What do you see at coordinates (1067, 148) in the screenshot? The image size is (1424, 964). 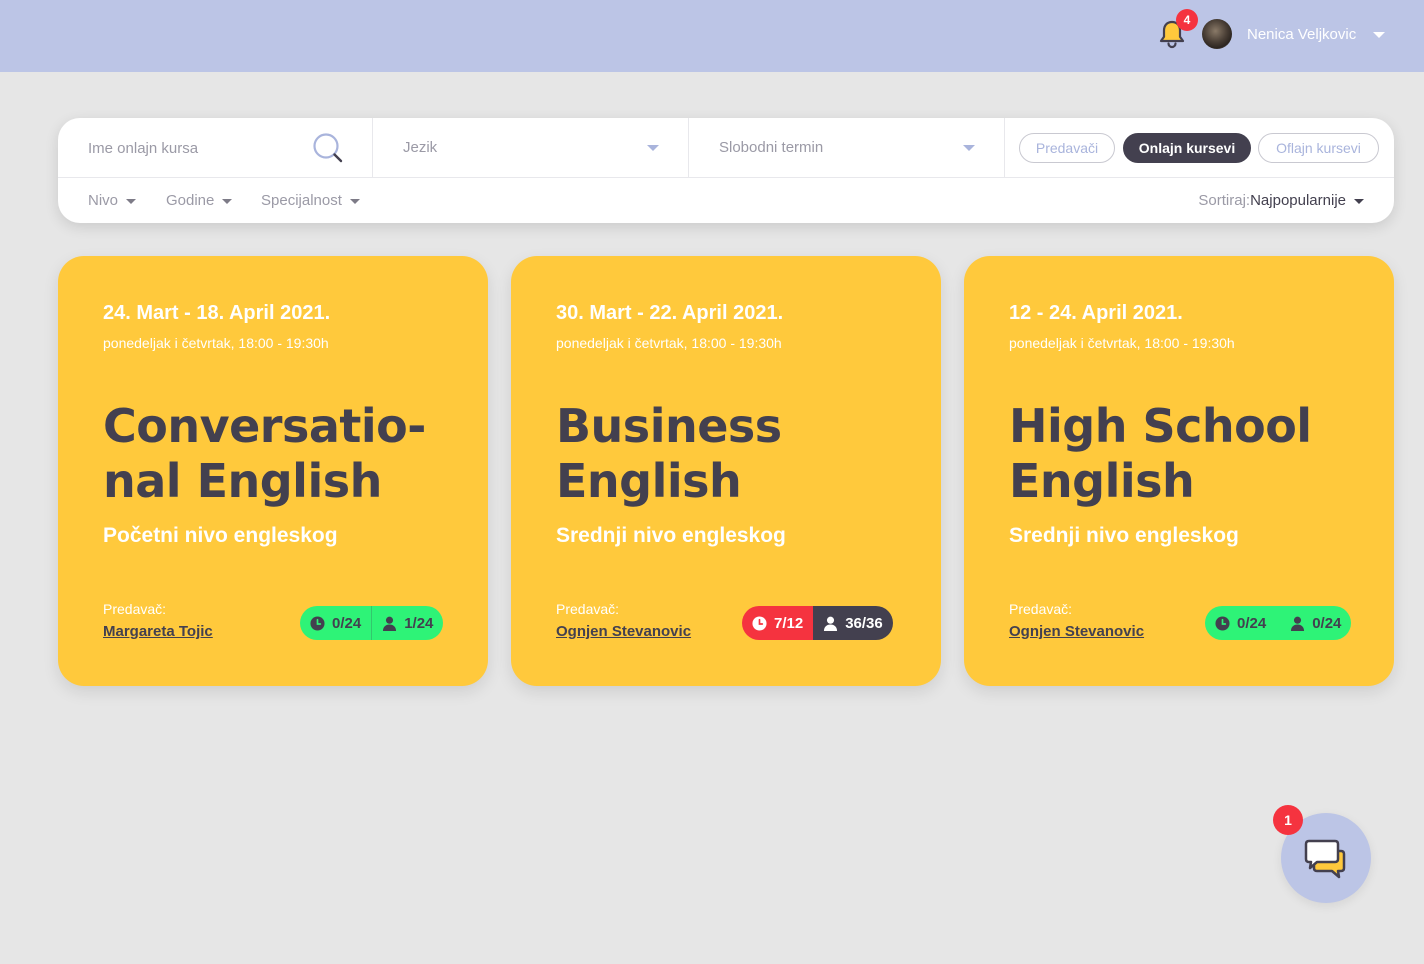 I see `tab-lecturers: Predavači` at bounding box center [1067, 148].